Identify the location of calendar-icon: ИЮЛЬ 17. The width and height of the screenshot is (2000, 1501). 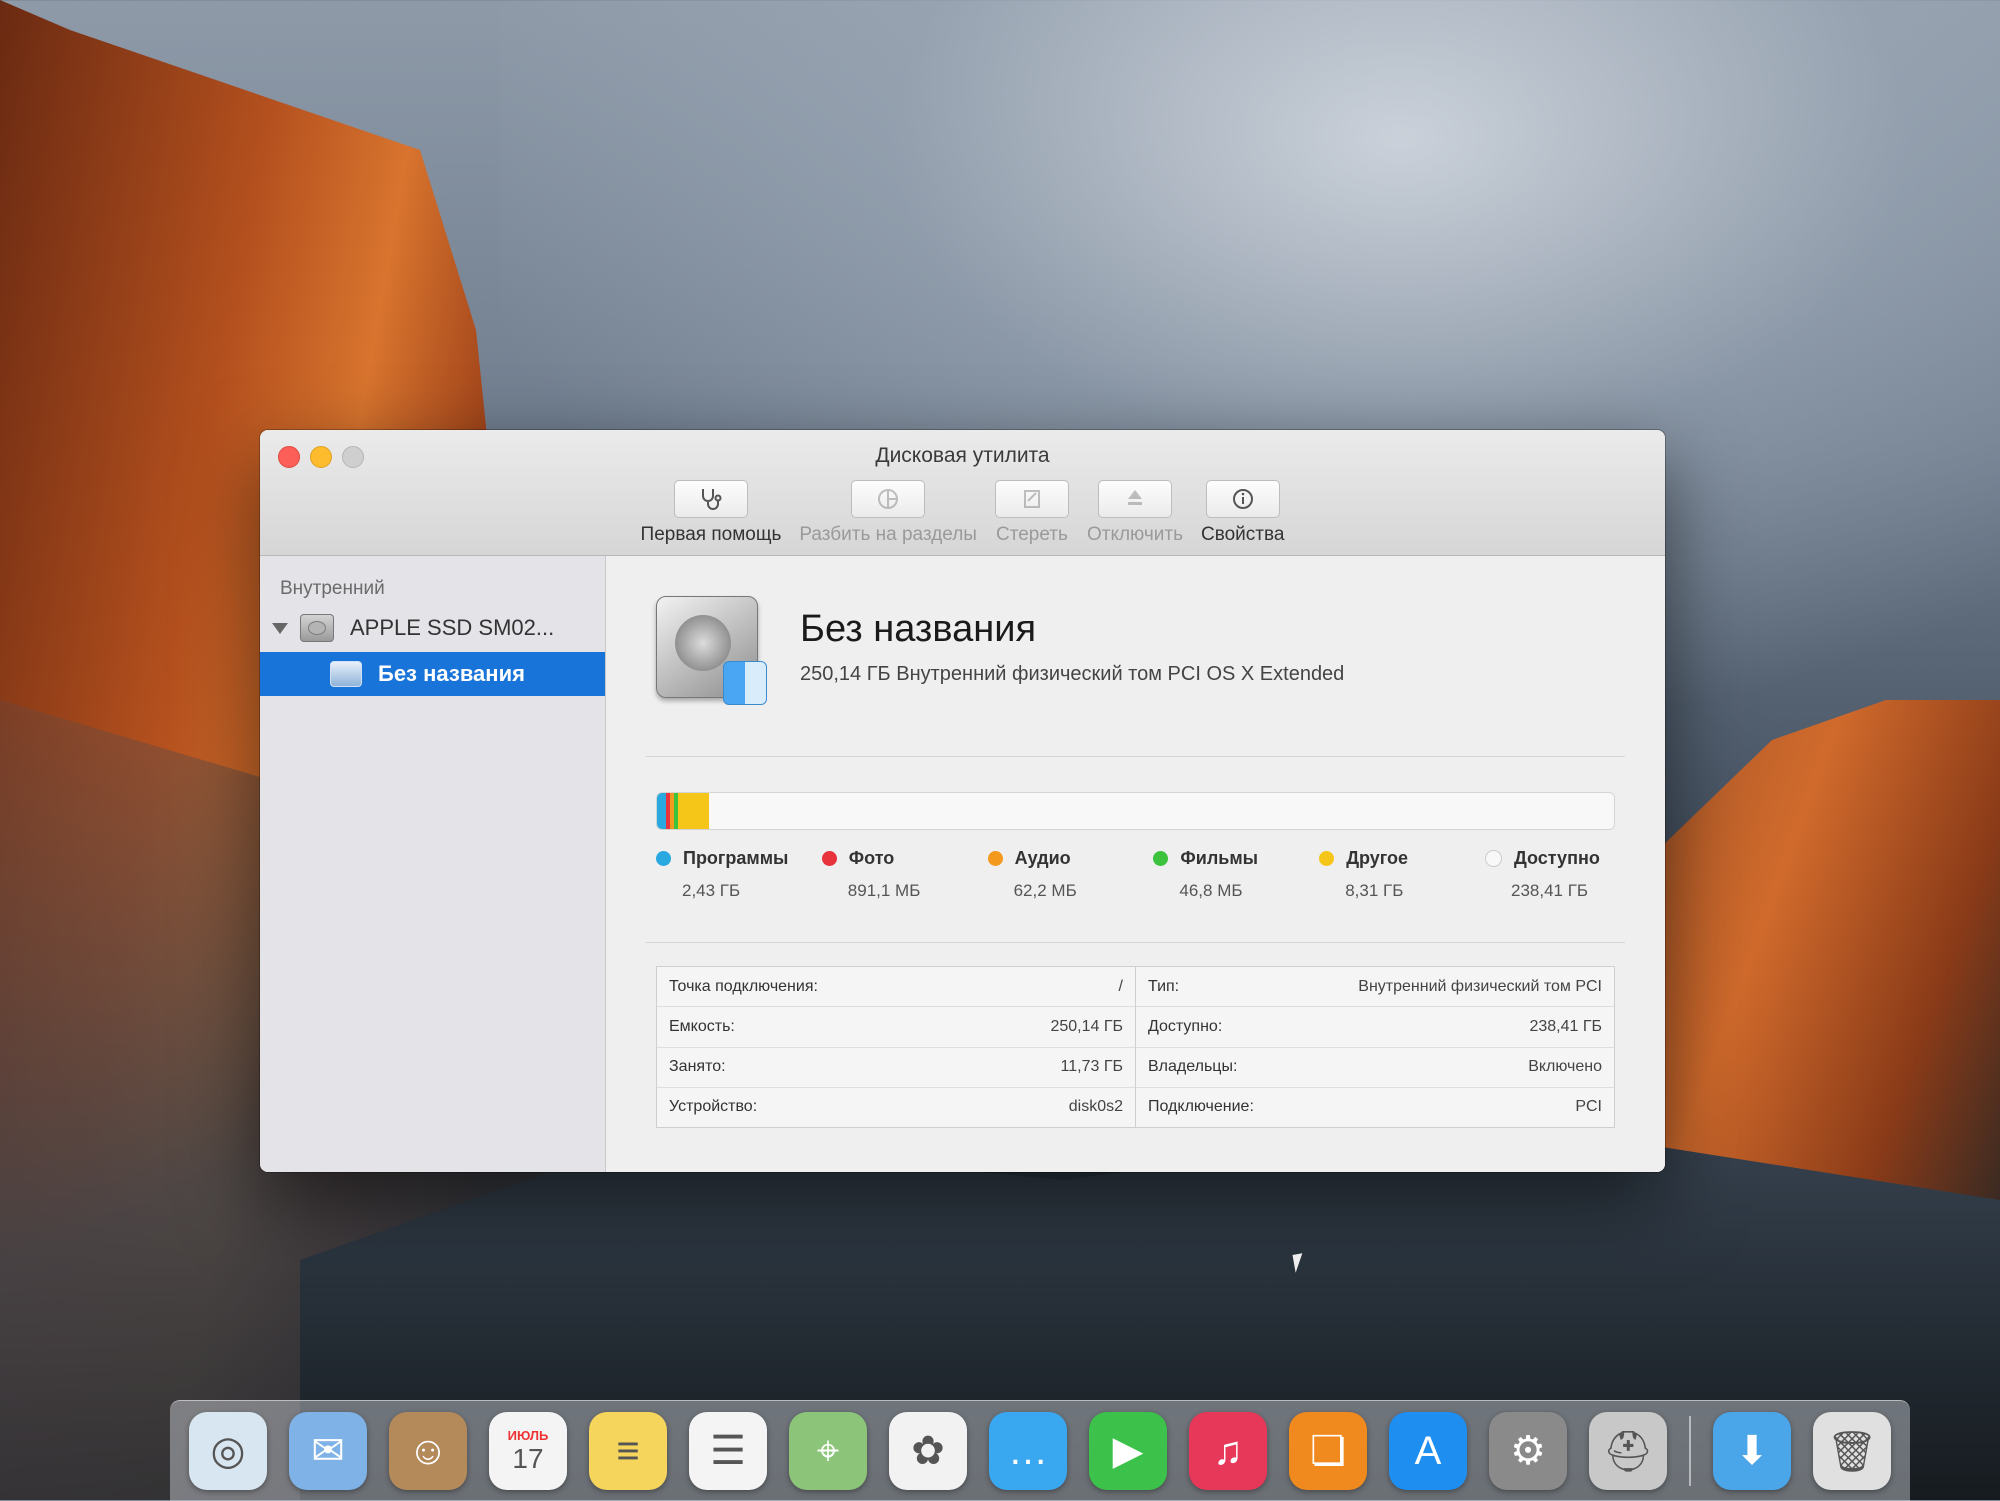
(528, 1451).